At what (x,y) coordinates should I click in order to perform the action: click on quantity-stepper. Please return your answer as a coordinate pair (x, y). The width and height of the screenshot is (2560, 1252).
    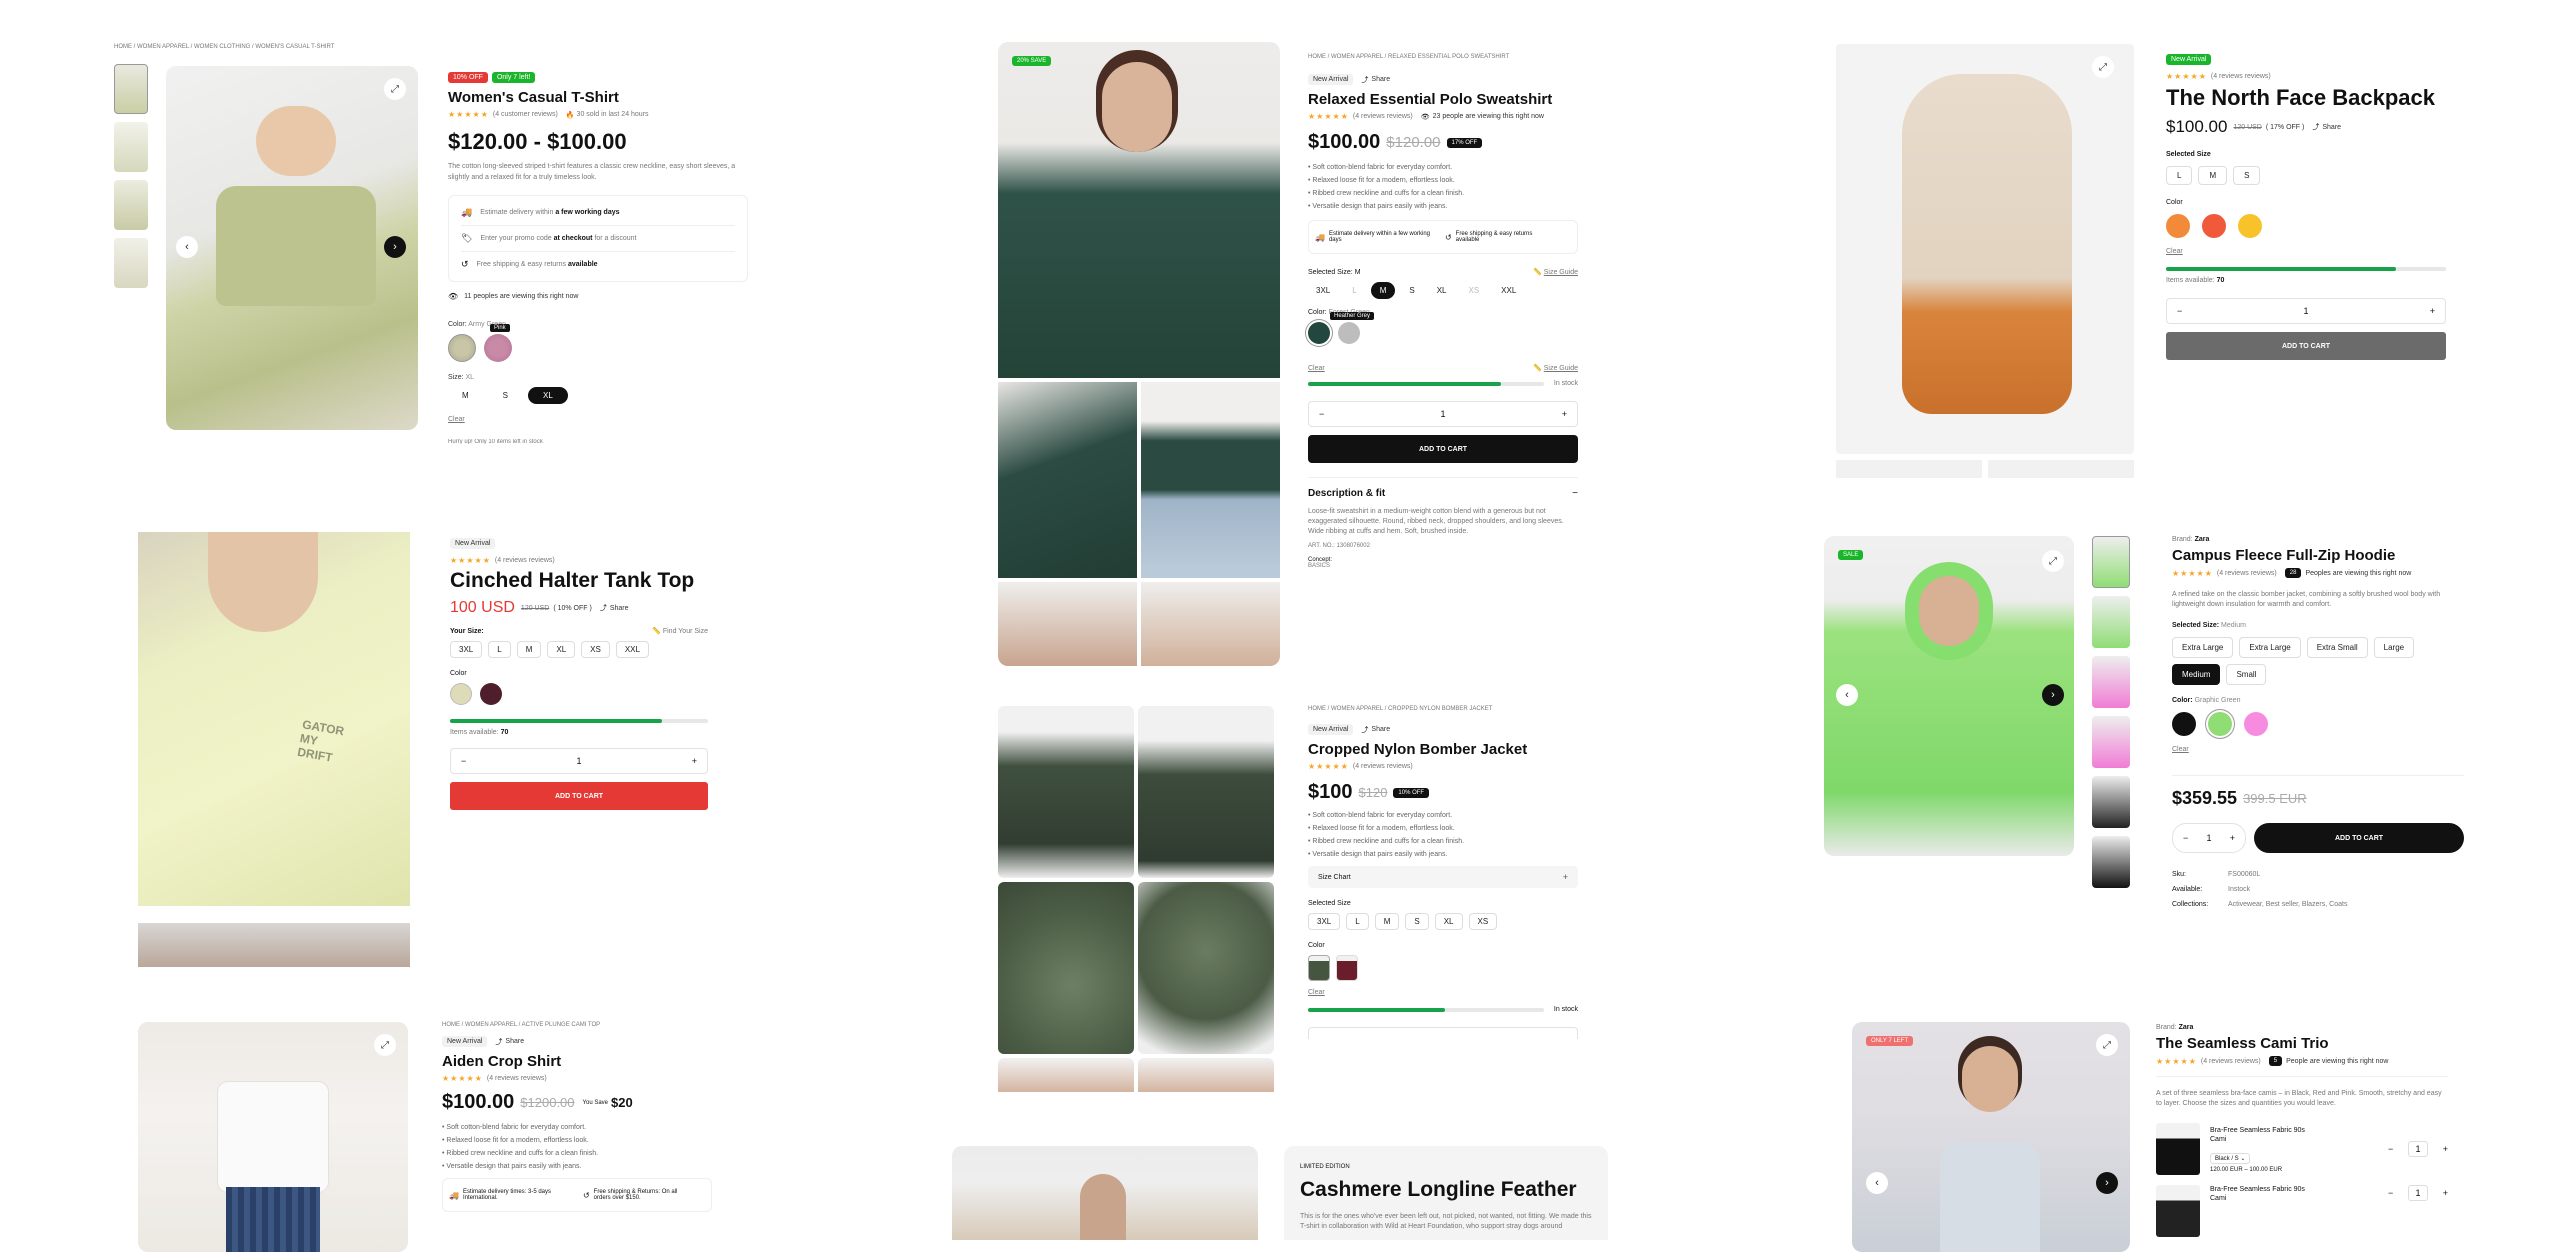
    Looking at the image, I should click on (1443, 1033).